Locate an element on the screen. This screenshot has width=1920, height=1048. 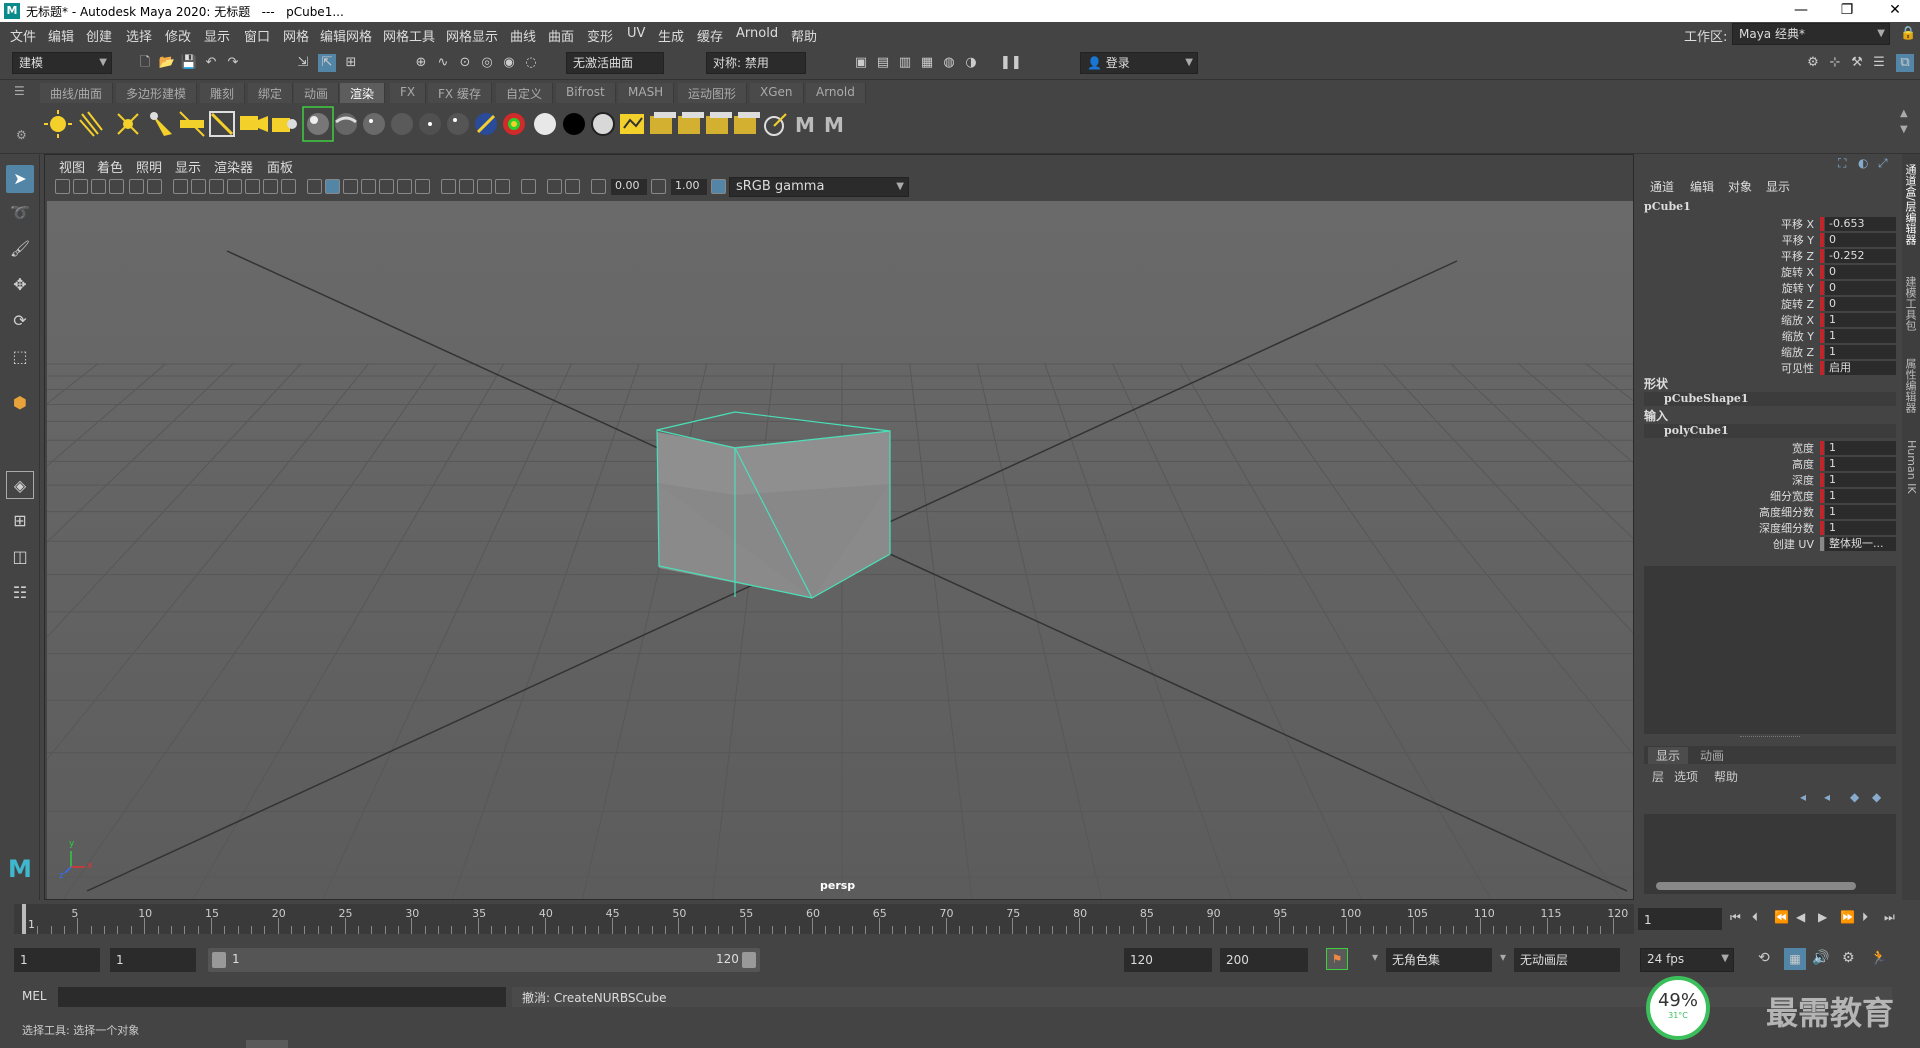
menu-edit-mesh: 编辑网格 is located at coordinates (346, 35).